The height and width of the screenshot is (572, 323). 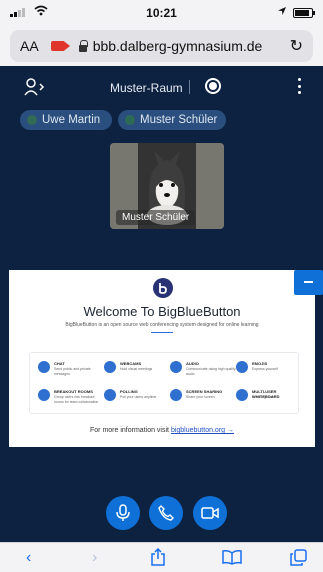 What do you see at coordinates (176, 395) in the screenshot?
I see `screen-sharing-icon` at bounding box center [176, 395].